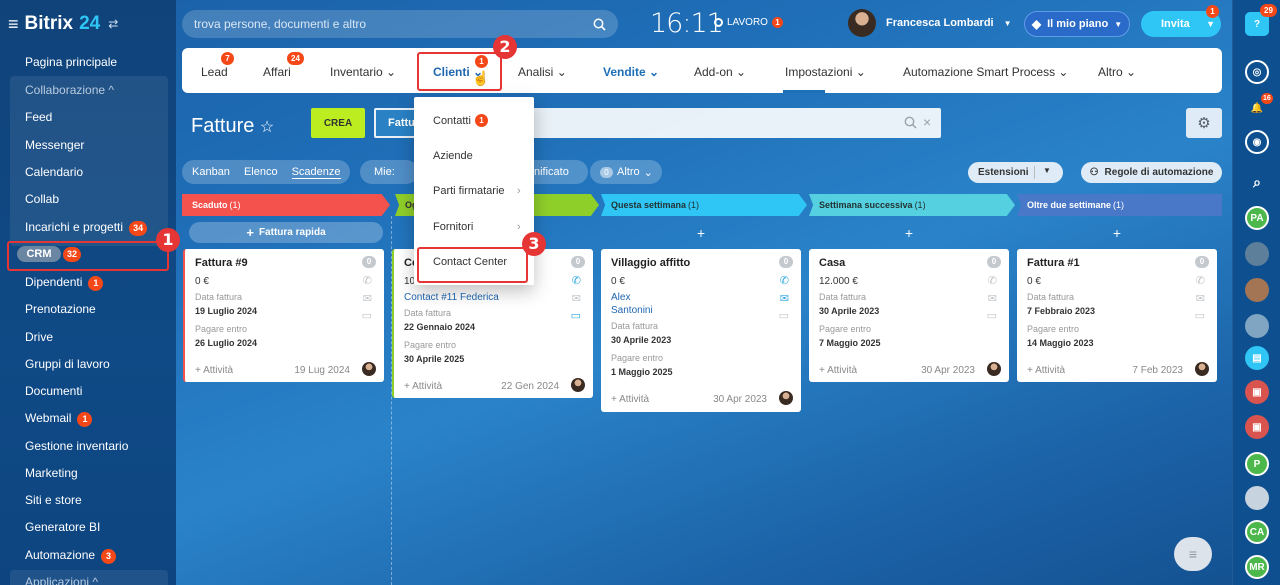 The height and width of the screenshot is (585, 1280). What do you see at coordinates (53, 391) in the screenshot?
I see `sidebar-item-documents: Documenti` at bounding box center [53, 391].